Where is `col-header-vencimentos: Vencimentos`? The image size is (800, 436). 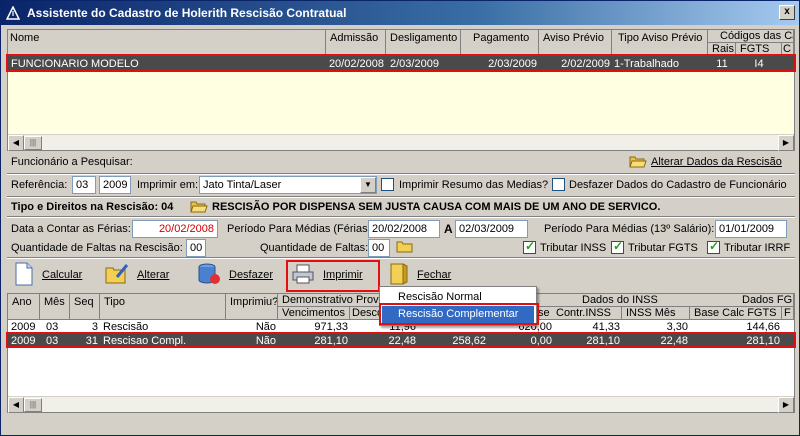 col-header-vencimentos: Vencimentos is located at coordinates (314, 313).